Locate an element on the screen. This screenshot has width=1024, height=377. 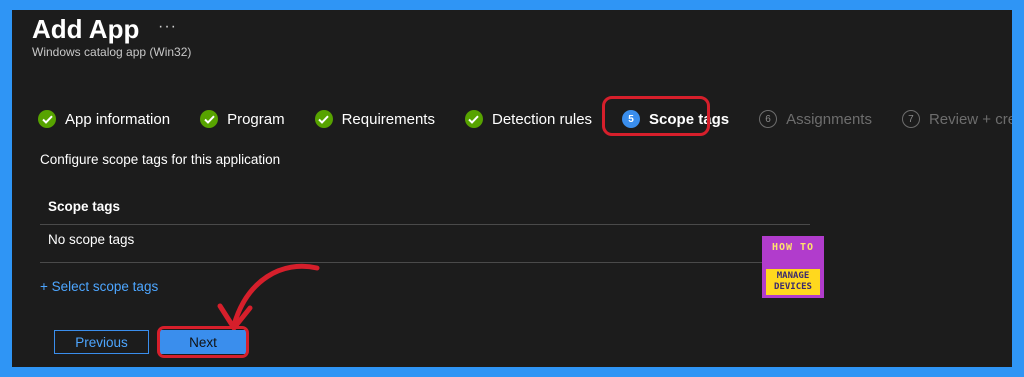
next-button-highlight is located at coordinates (203, 342).